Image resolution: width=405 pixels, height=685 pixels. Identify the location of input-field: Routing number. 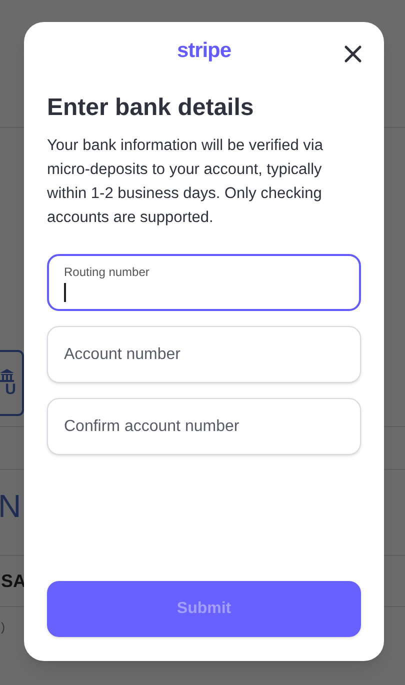
(204, 282).